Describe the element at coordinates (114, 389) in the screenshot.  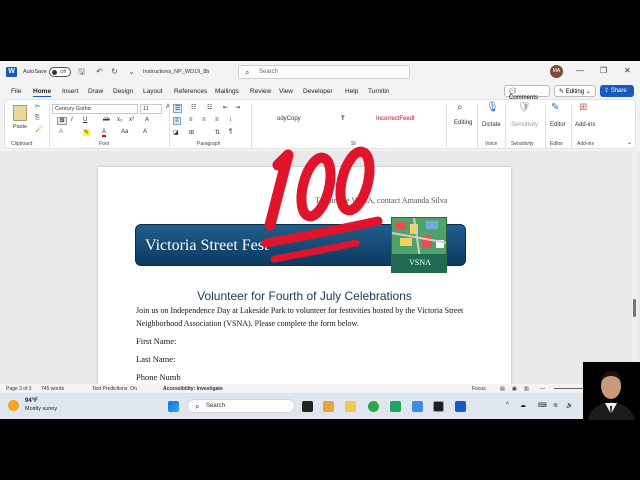
I see `text-predictions-status: Text Predictions: On` at that location.